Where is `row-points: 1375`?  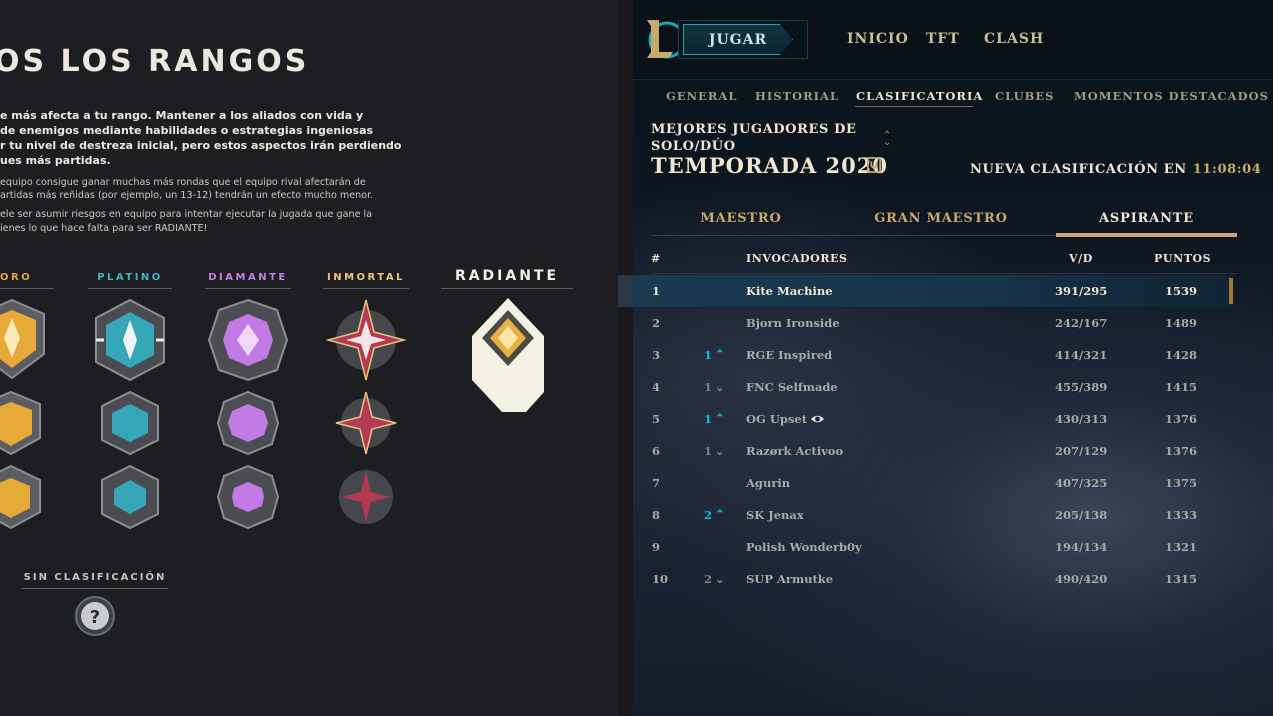
row-points: 1375 is located at coordinates (1181, 483).